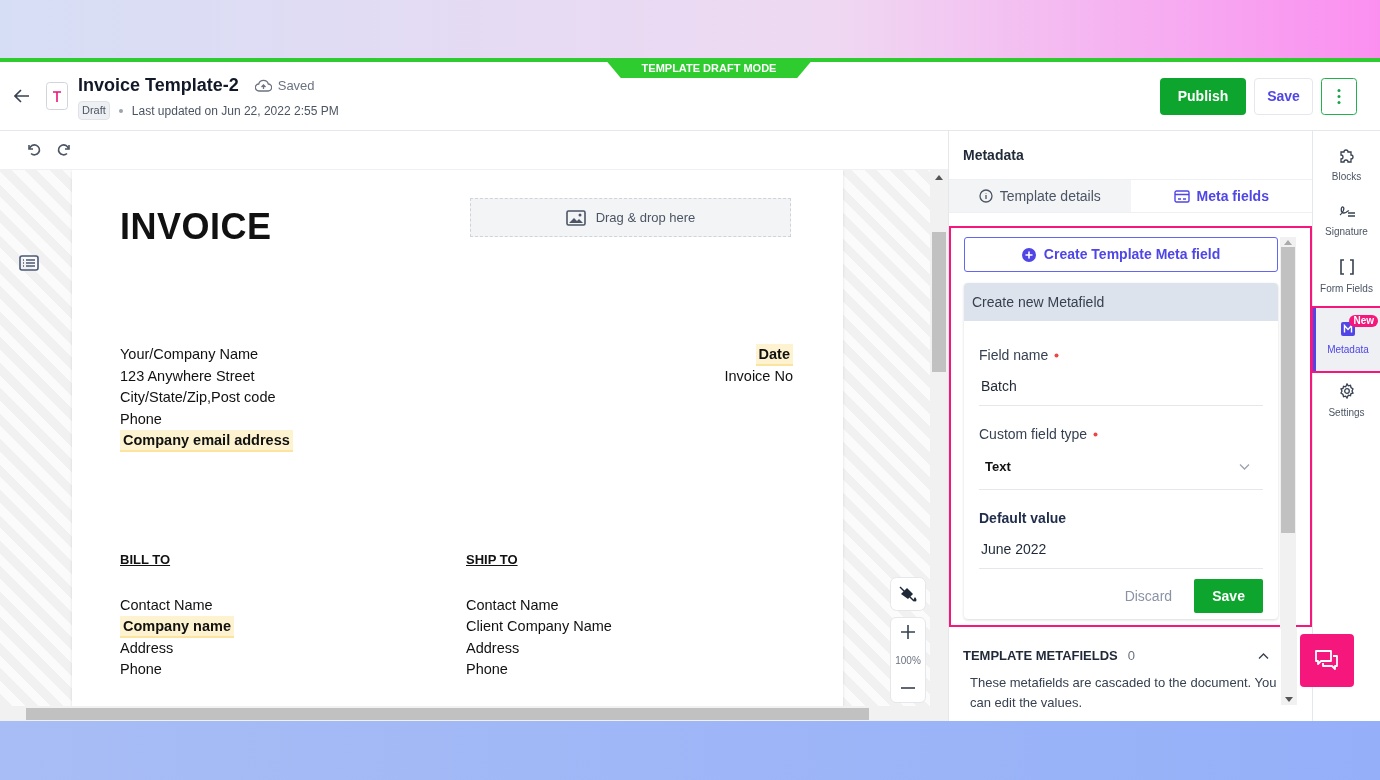 The height and width of the screenshot is (780, 1380). What do you see at coordinates (1289, 699) in the screenshot?
I see `scroll-down-icon` at bounding box center [1289, 699].